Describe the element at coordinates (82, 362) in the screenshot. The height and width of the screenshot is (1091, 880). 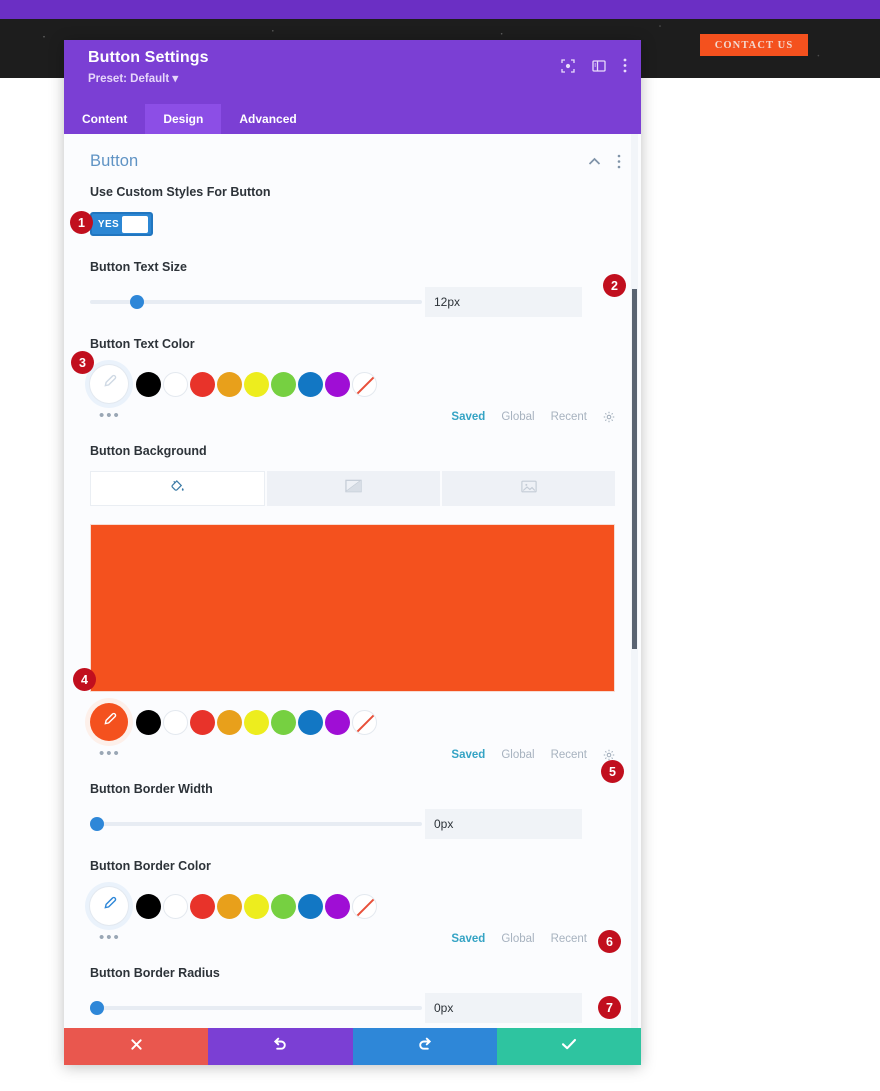
I see `callout-badge-3: 3` at that location.